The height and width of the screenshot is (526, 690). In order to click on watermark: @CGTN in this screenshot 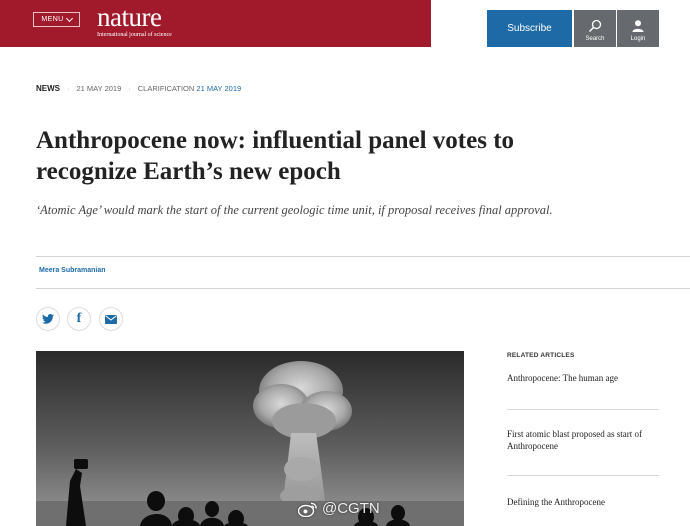, I will do `click(339, 508)`.